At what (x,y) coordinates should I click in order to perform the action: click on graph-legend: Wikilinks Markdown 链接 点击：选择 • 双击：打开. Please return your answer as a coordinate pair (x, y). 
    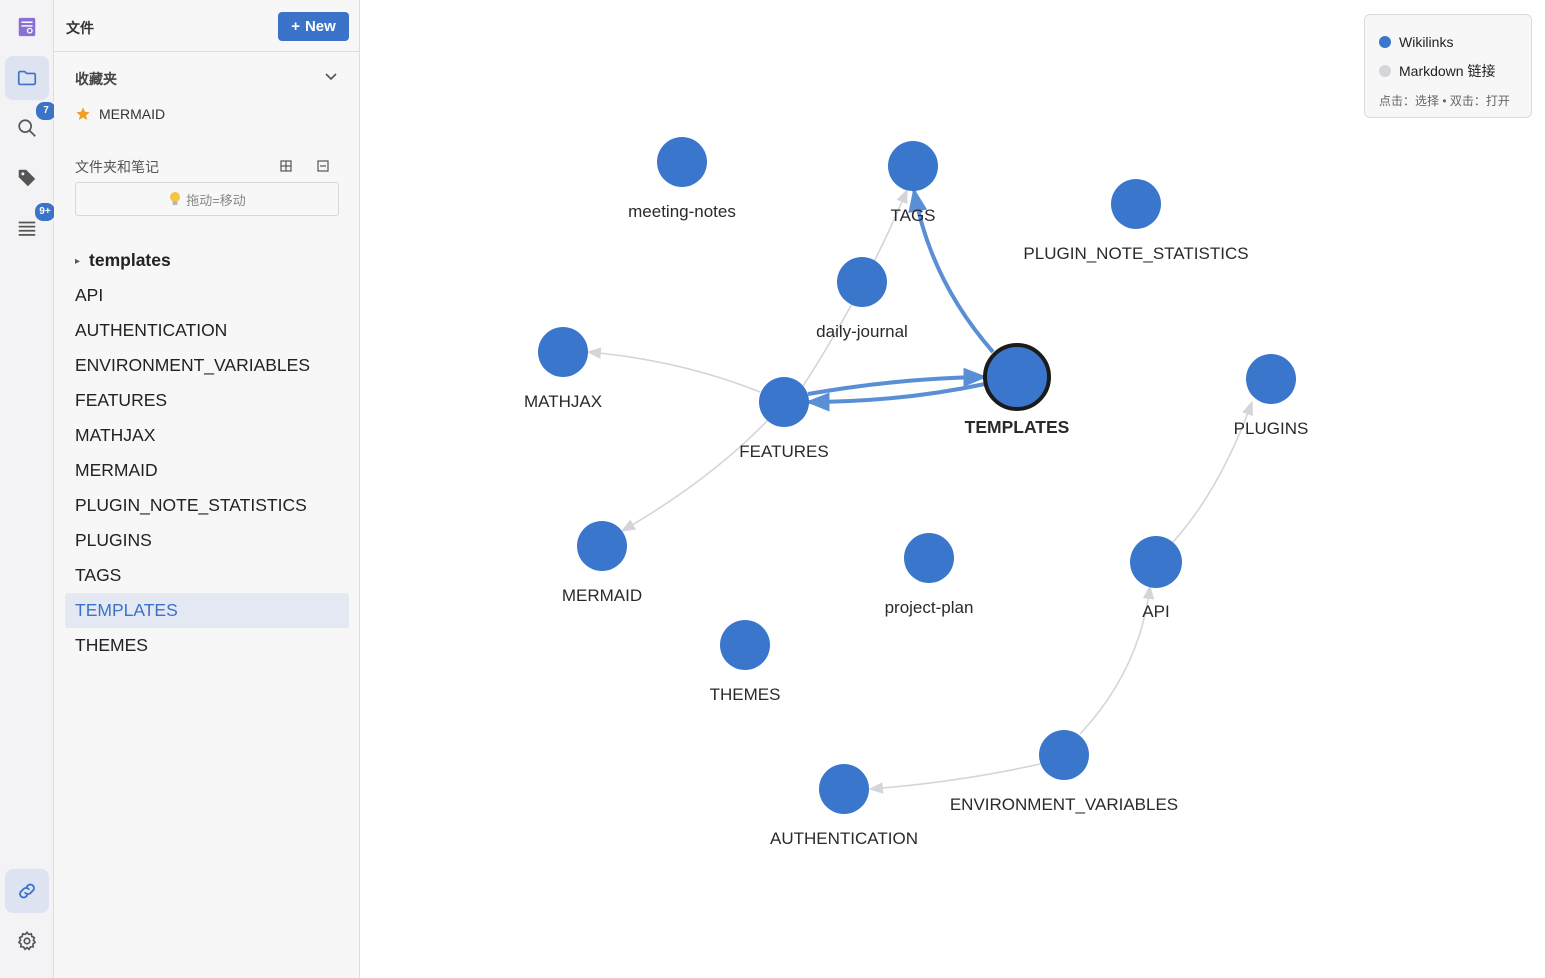
    Looking at the image, I should click on (1448, 66).